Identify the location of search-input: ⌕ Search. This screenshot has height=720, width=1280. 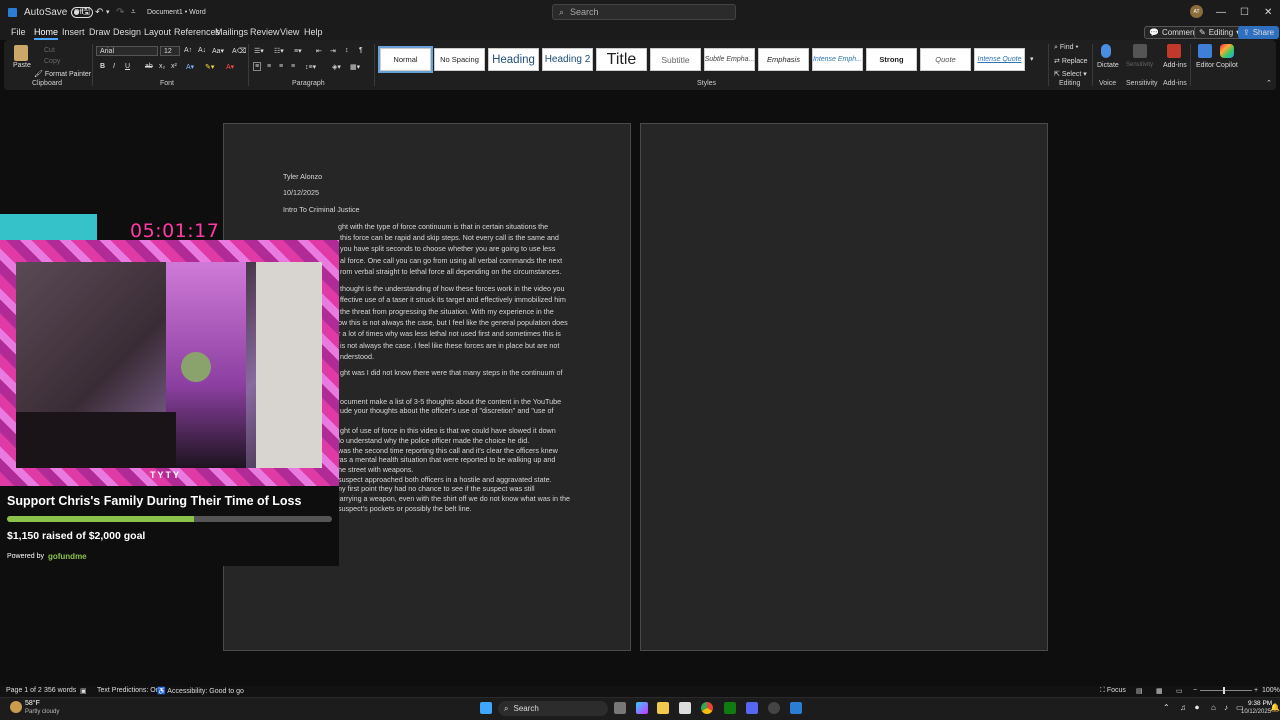
(644, 12).